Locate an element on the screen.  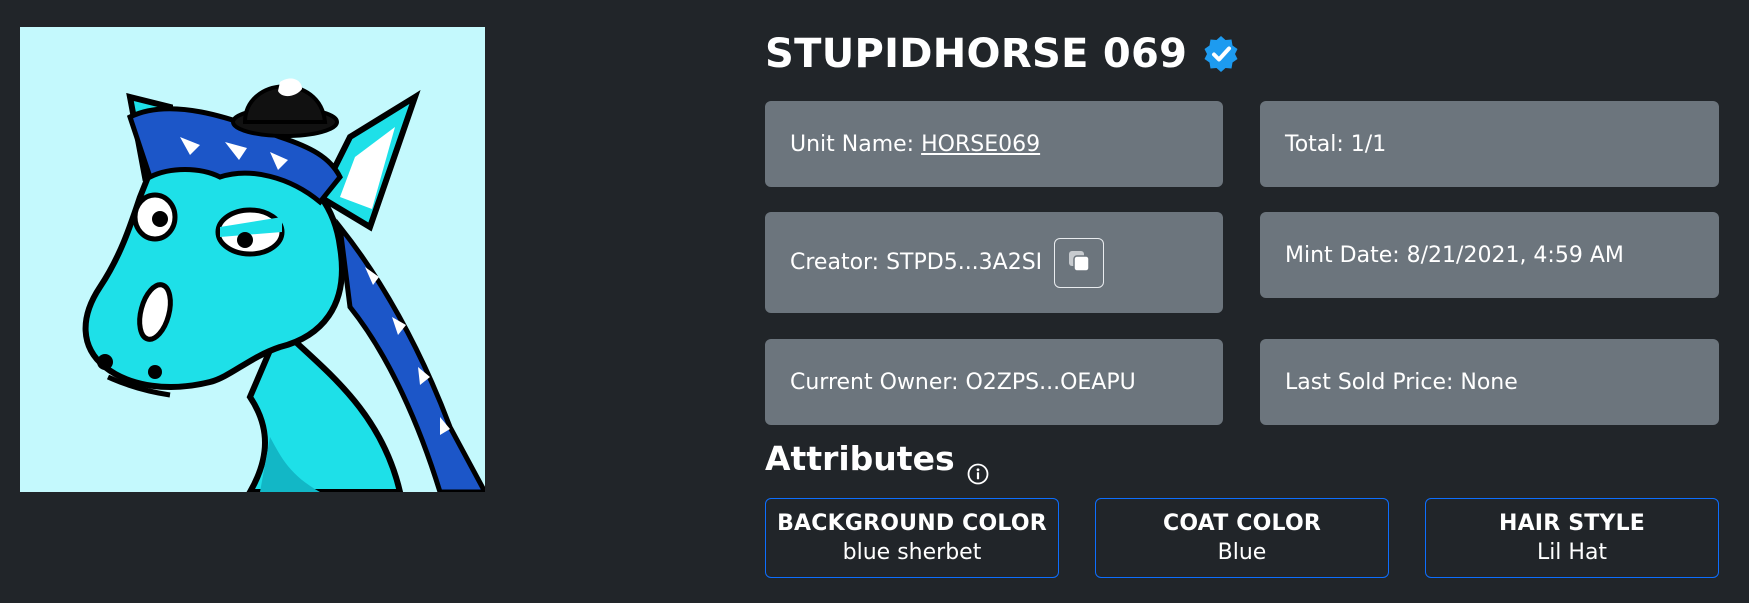
attribute-card-coat-color: COAT COLOR Blue is located at coordinates (1242, 538).